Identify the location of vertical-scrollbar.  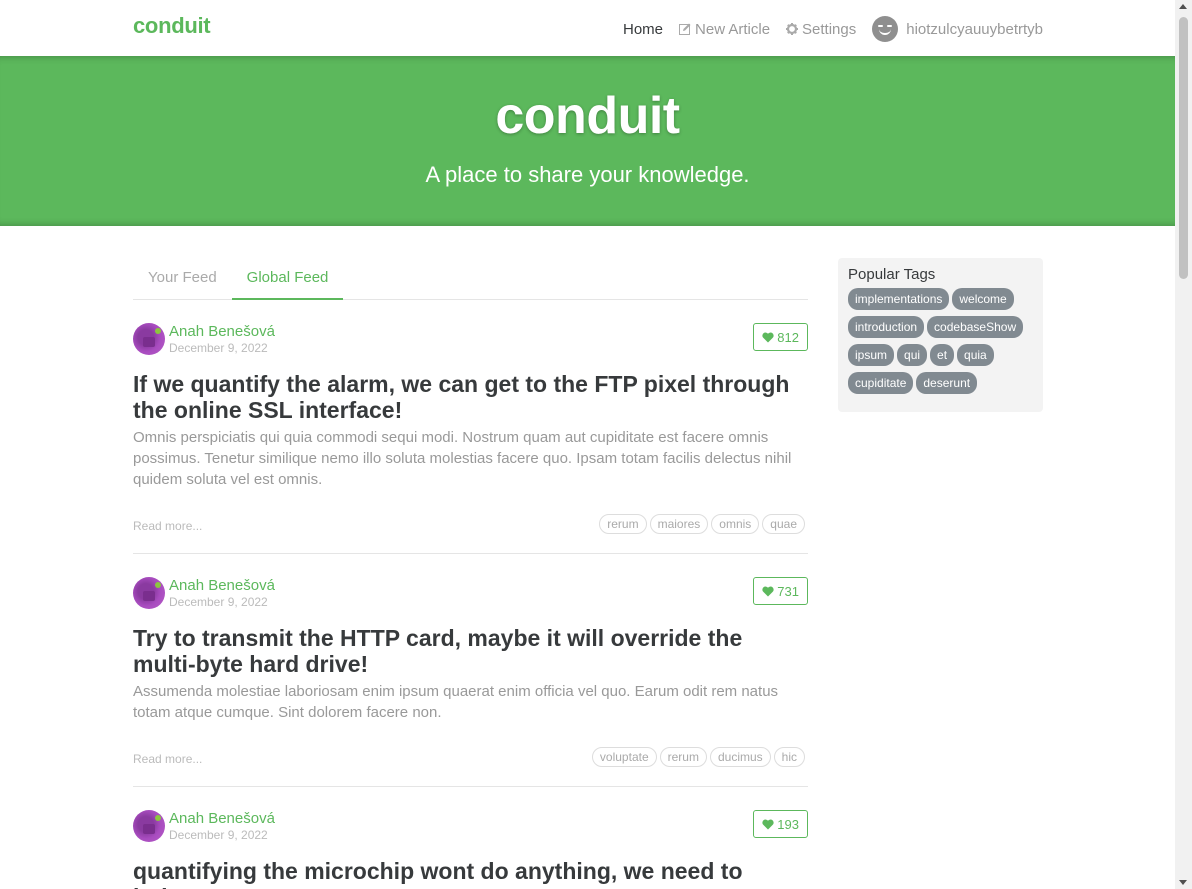
(1183, 444).